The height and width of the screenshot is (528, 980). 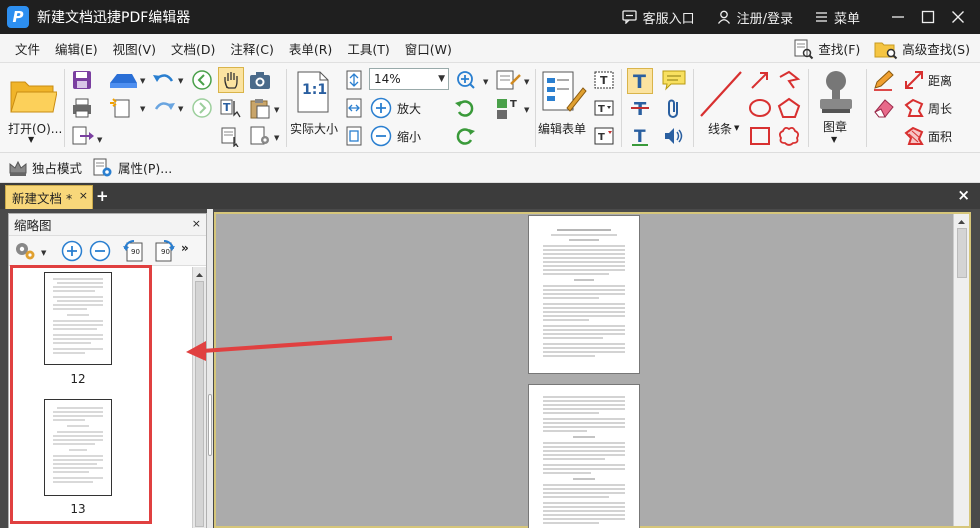 What do you see at coordinates (314, 128) in the screenshot?
I see `actual-size-label: 实际大小` at bounding box center [314, 128].